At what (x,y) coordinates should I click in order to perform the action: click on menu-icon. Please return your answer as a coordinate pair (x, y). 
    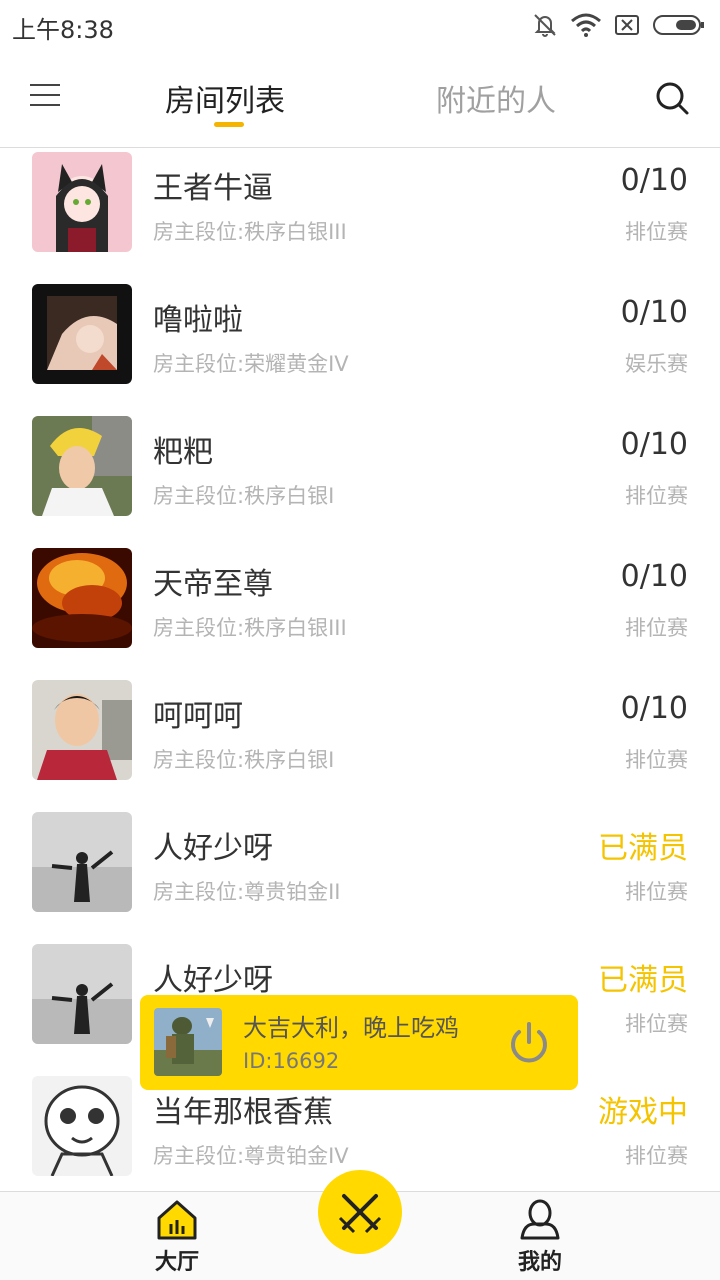
    Looking at the image, I should click on (45, 99).